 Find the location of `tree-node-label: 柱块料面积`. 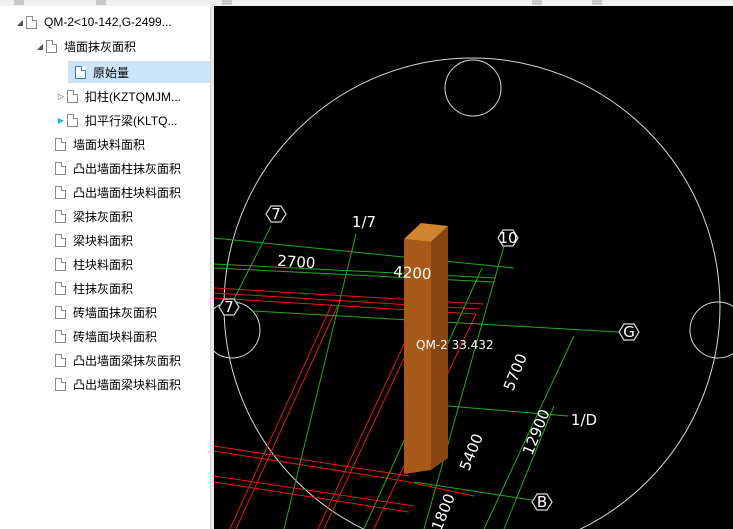

tree-node-label: 柱块料面积 is located at coordinates (103, 264).